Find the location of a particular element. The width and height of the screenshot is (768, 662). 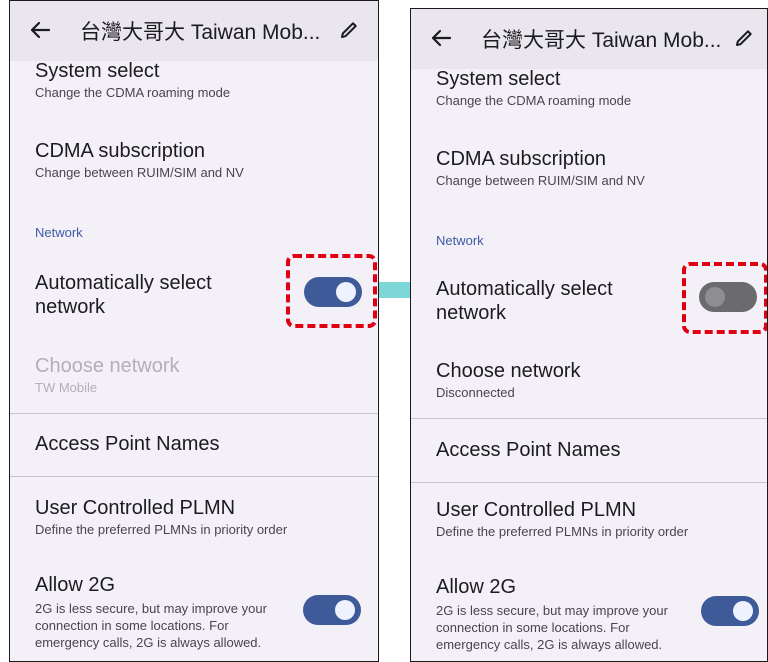

item-subtitle: Disconnected is located at coordinates (475, 392).